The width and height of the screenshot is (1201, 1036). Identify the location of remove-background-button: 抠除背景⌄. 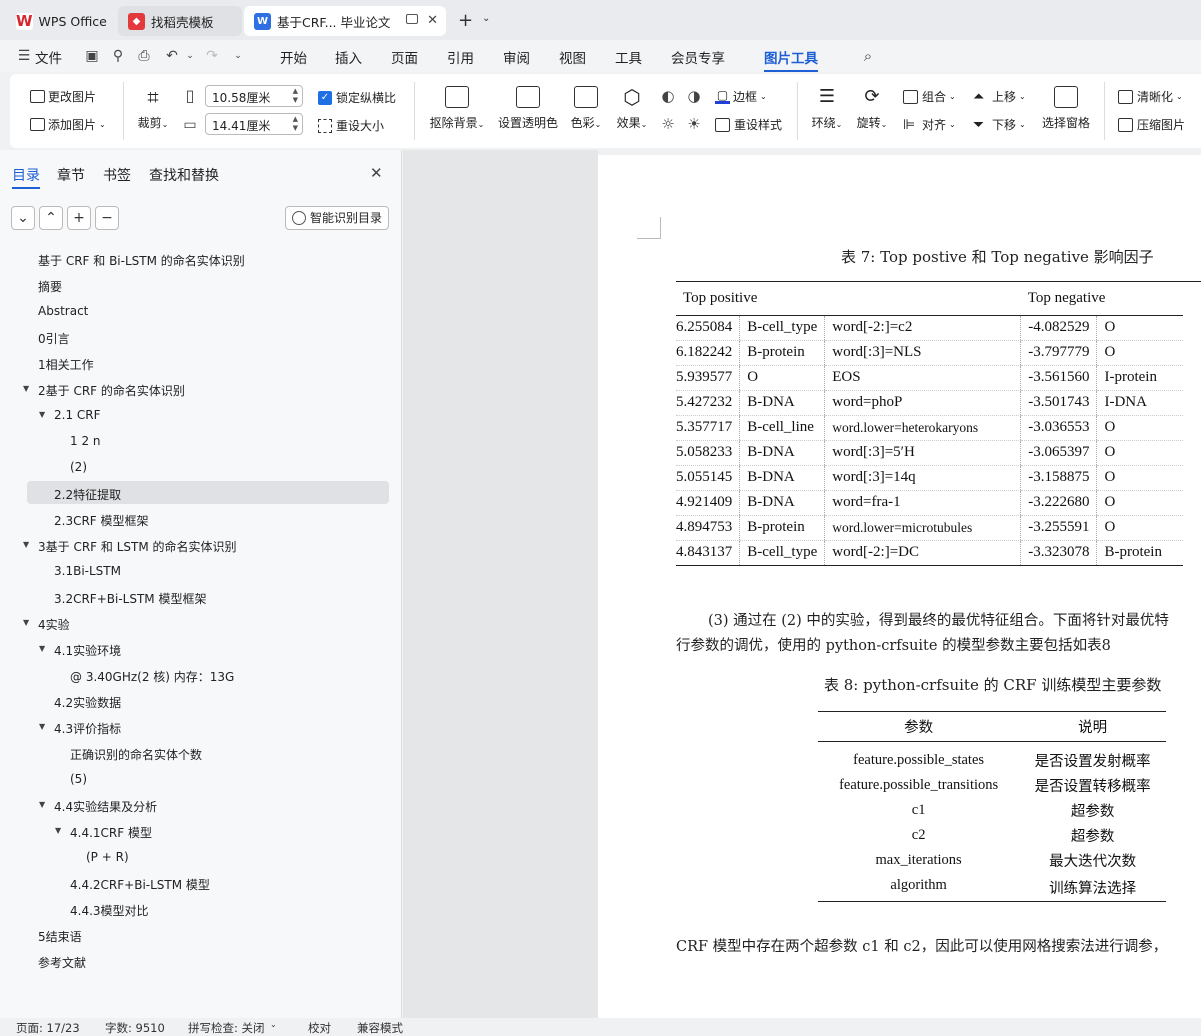
(457, 108).